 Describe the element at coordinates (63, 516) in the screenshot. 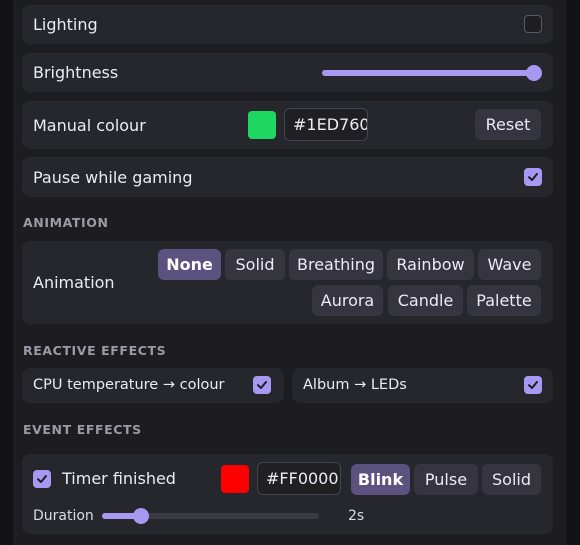

I see `duration-label: Duration` at that location.